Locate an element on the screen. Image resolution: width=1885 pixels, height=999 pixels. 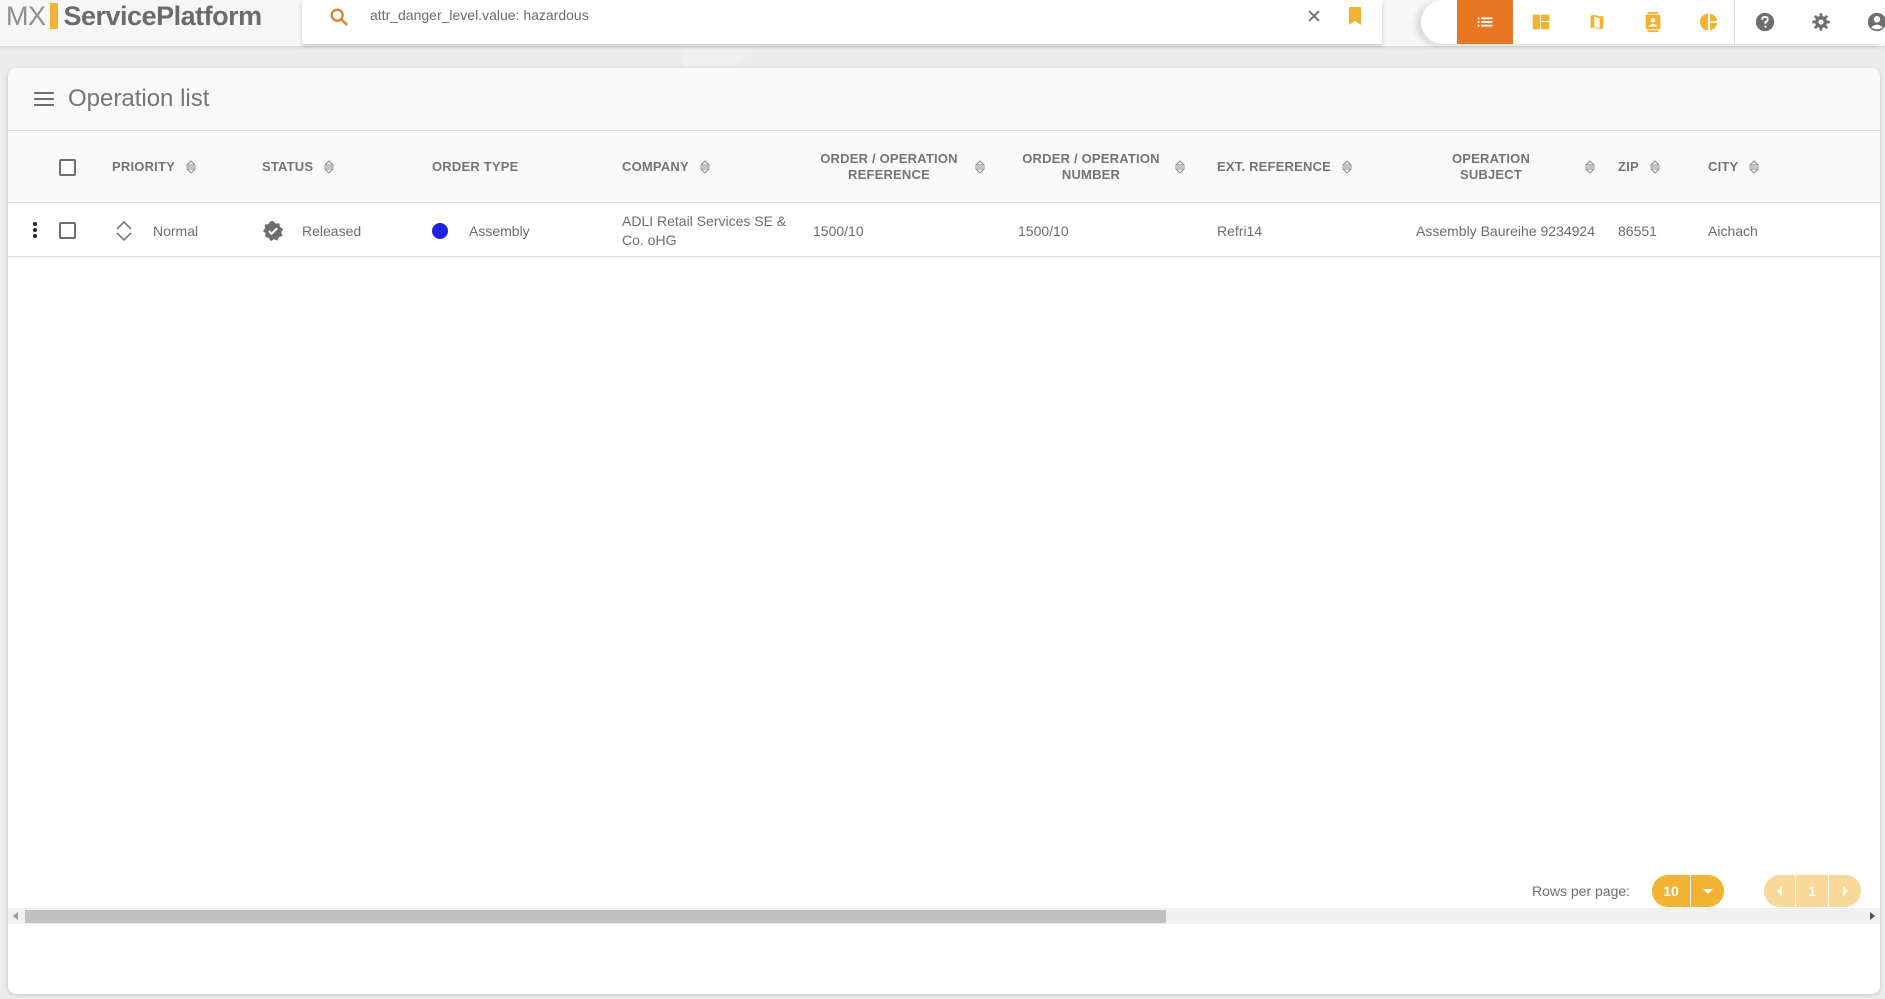
pie-chart-icon is located at coordinates (1708, 22).